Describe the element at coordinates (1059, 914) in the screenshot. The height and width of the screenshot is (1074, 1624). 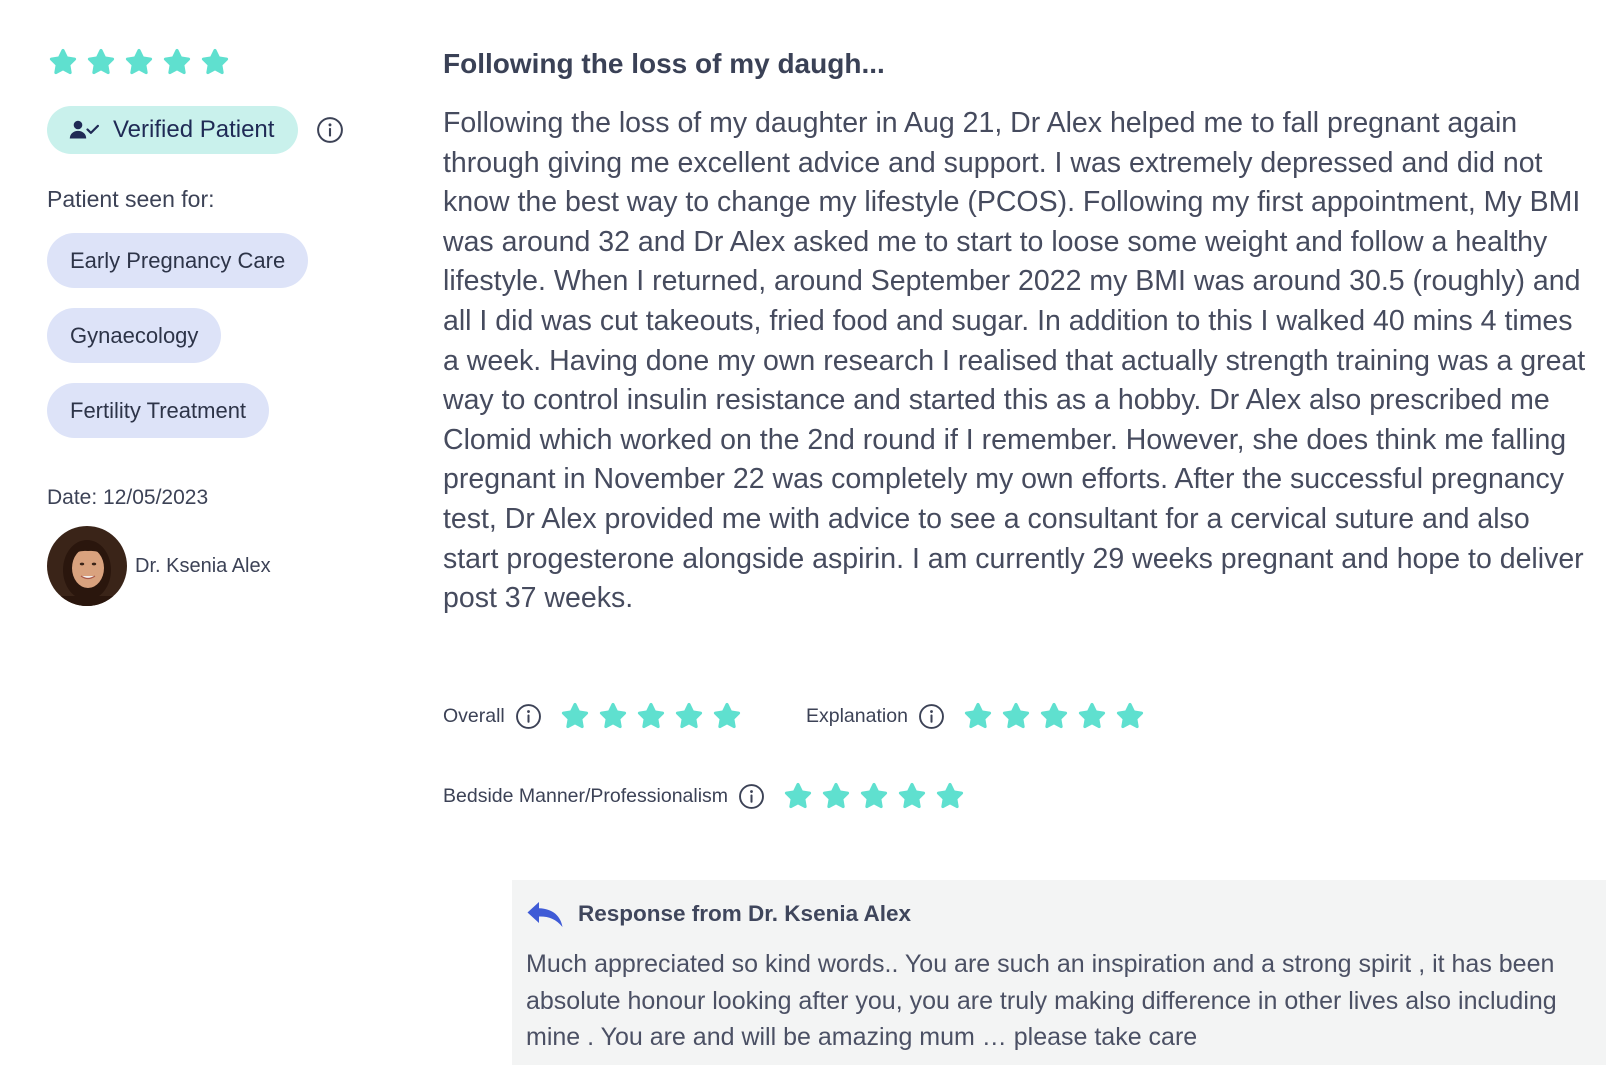
I see `response-header: Response from Dr. Ksenia Alex` at that location.